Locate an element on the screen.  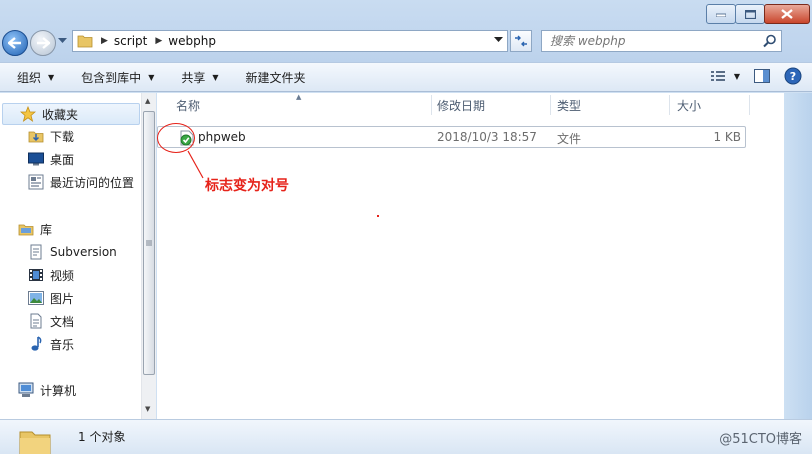
window-controls is located at coordinates (758, 14).